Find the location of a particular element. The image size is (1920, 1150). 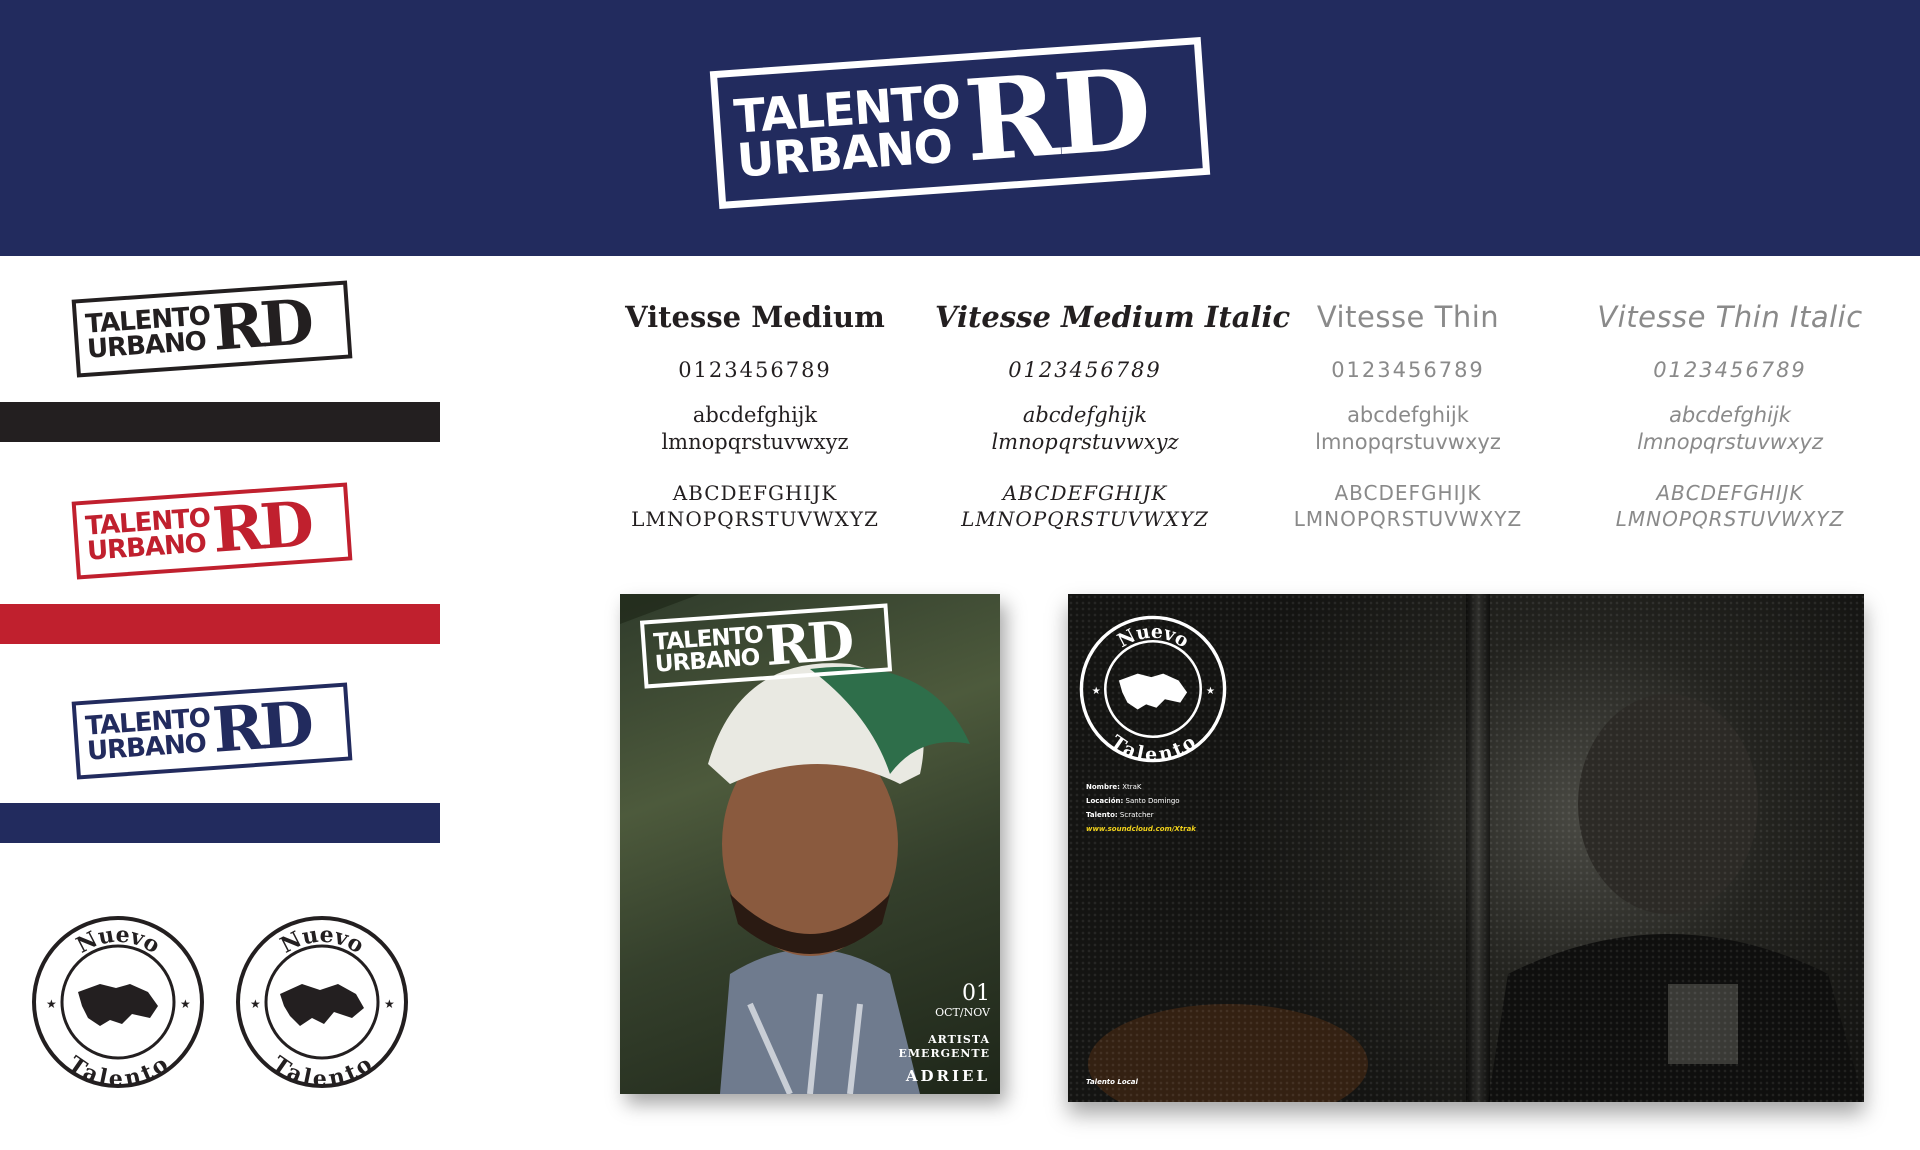

nombre-label: Nombre: is located at coordinates (1103, 787).